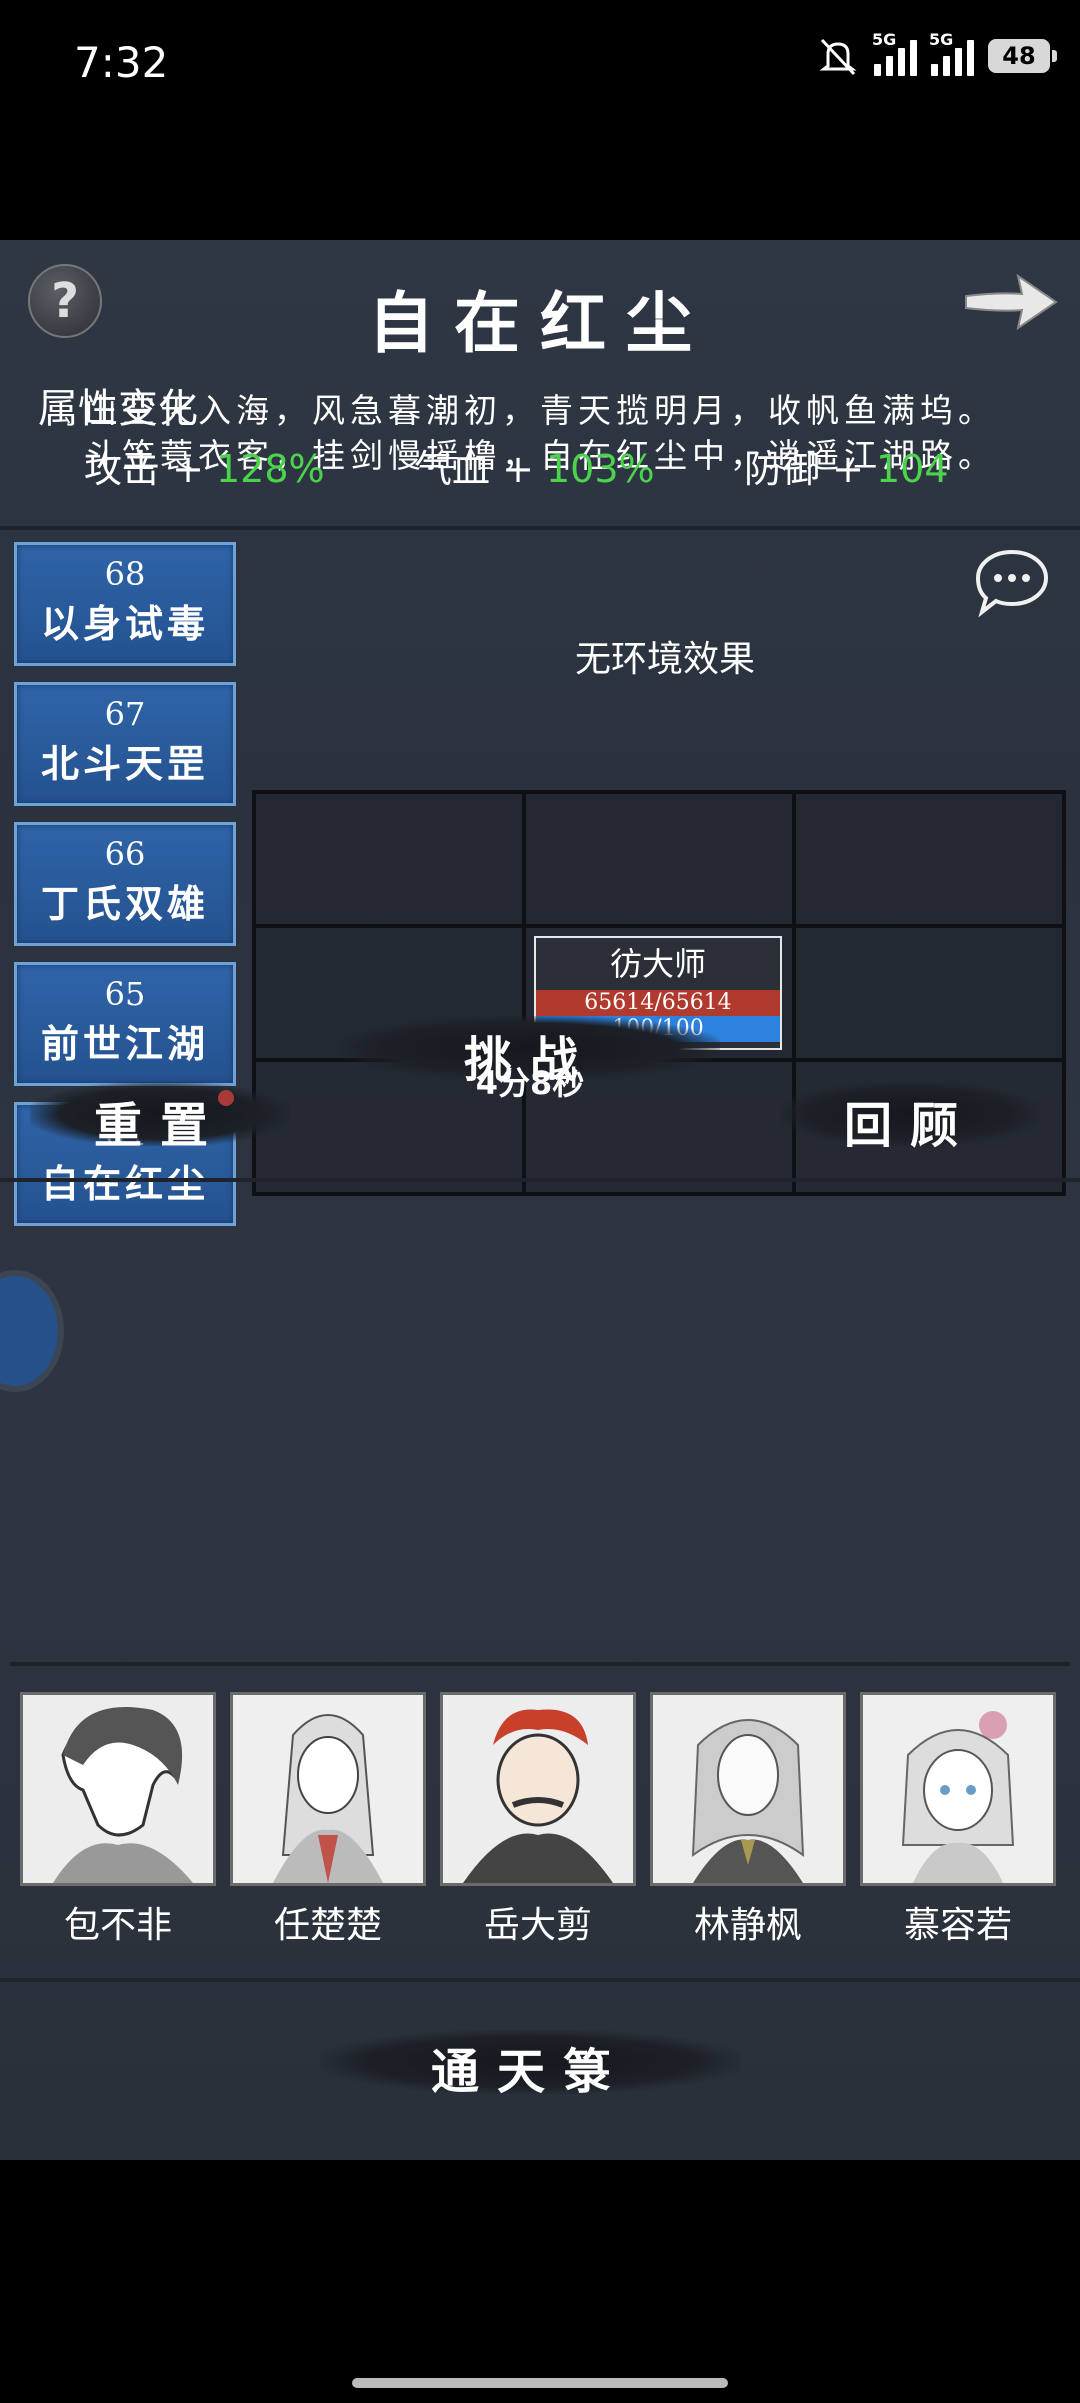 This screenshot has width=1080, height=2403. Describe the element at coordinates (747, 1925) in the screenshot. I see `hero-name: 林静枫` at that location.